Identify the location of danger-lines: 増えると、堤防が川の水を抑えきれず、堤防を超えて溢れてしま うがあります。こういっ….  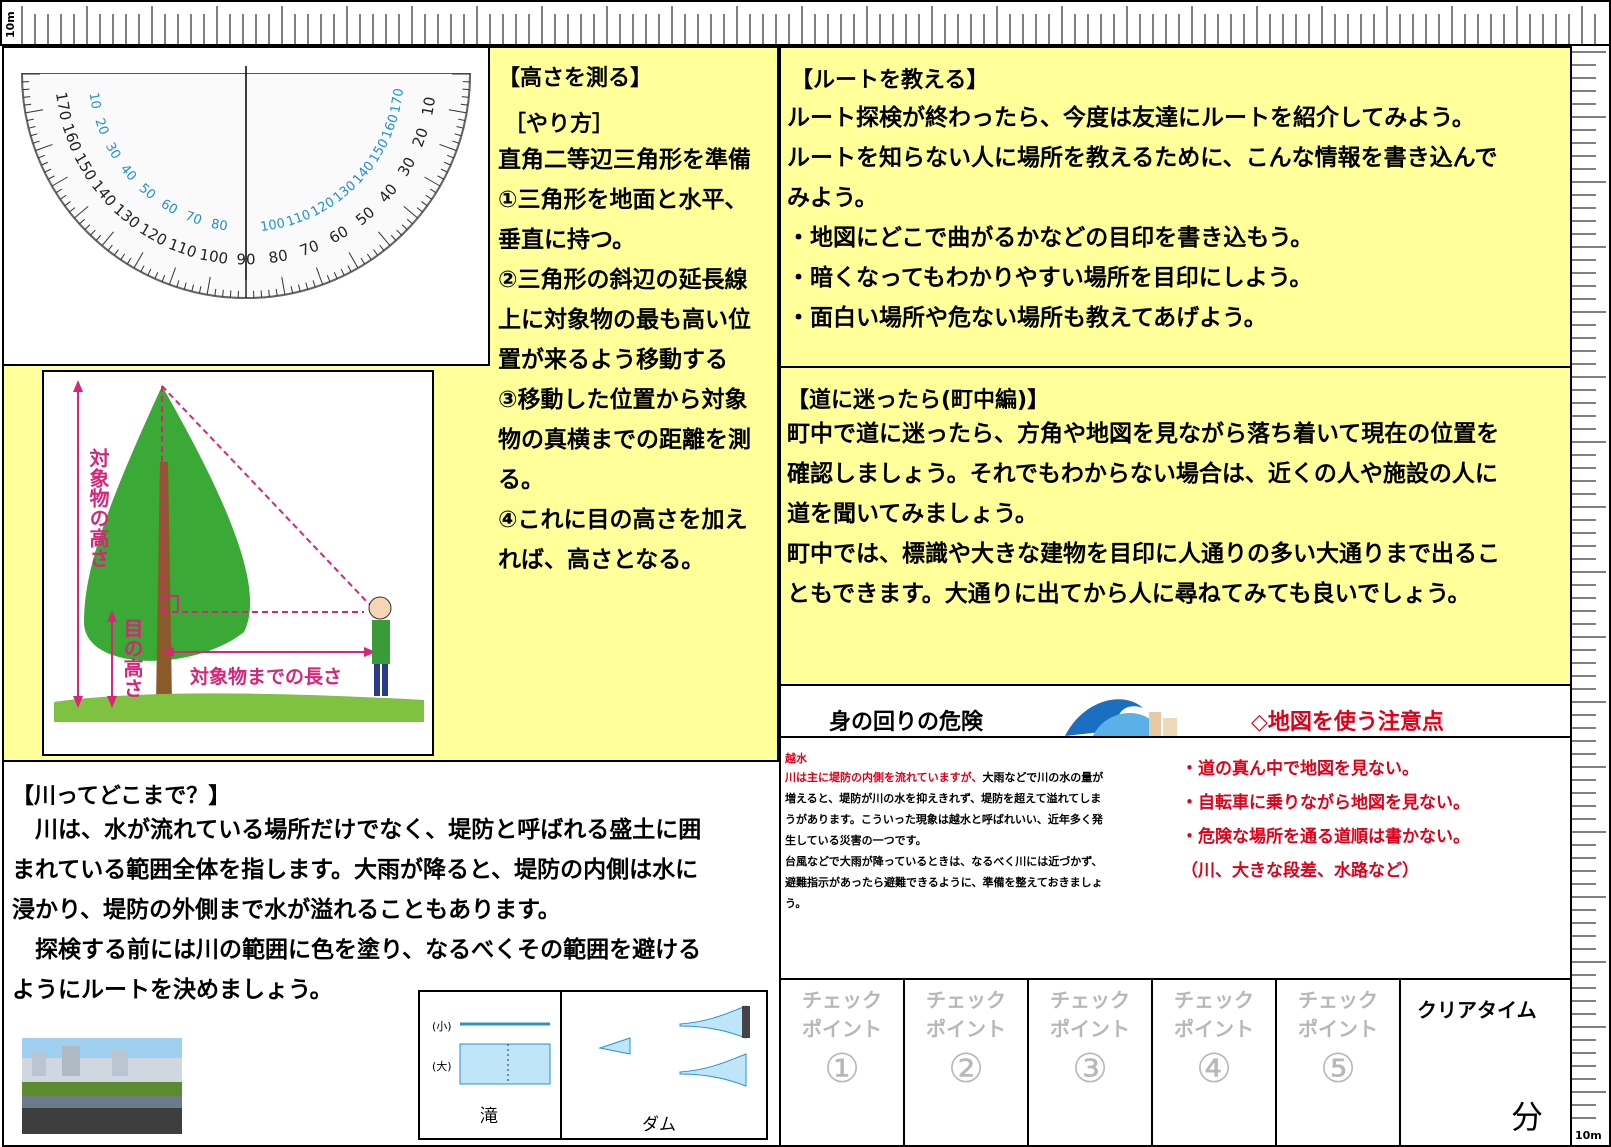
(977, 851).